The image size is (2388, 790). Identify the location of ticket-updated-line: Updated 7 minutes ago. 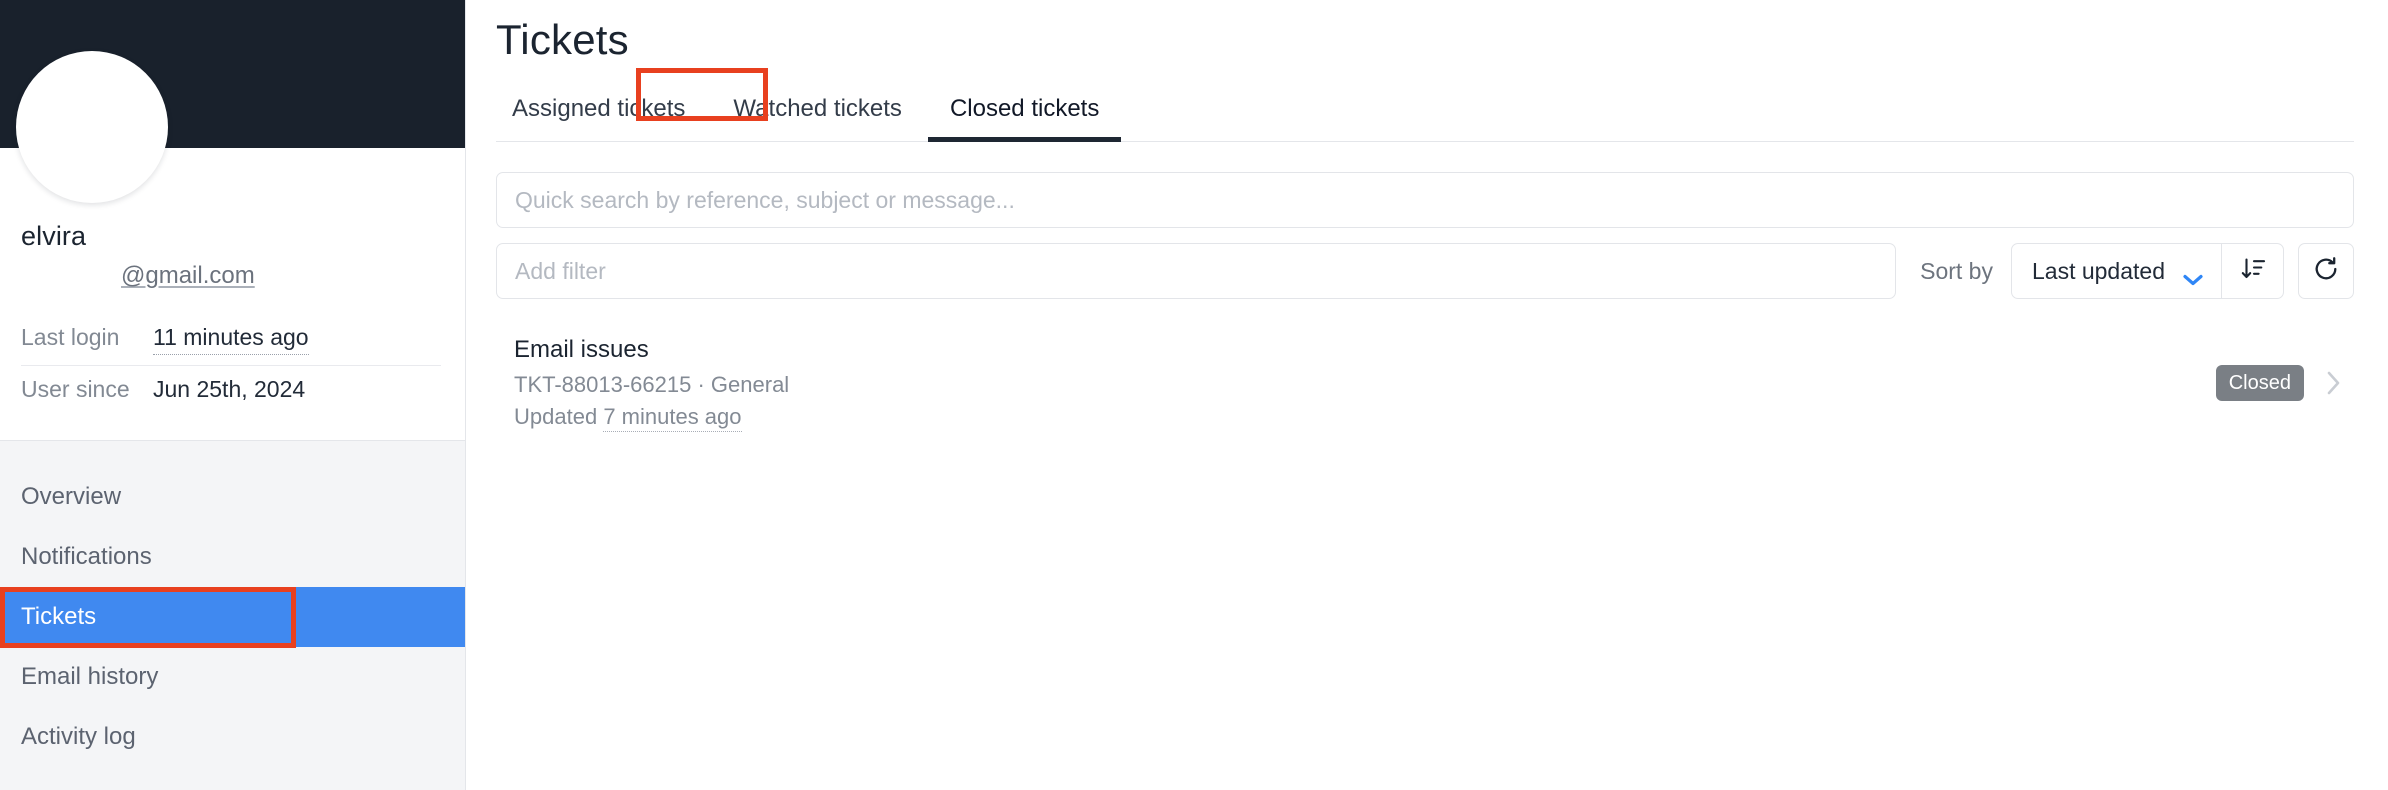
(1365, 417).